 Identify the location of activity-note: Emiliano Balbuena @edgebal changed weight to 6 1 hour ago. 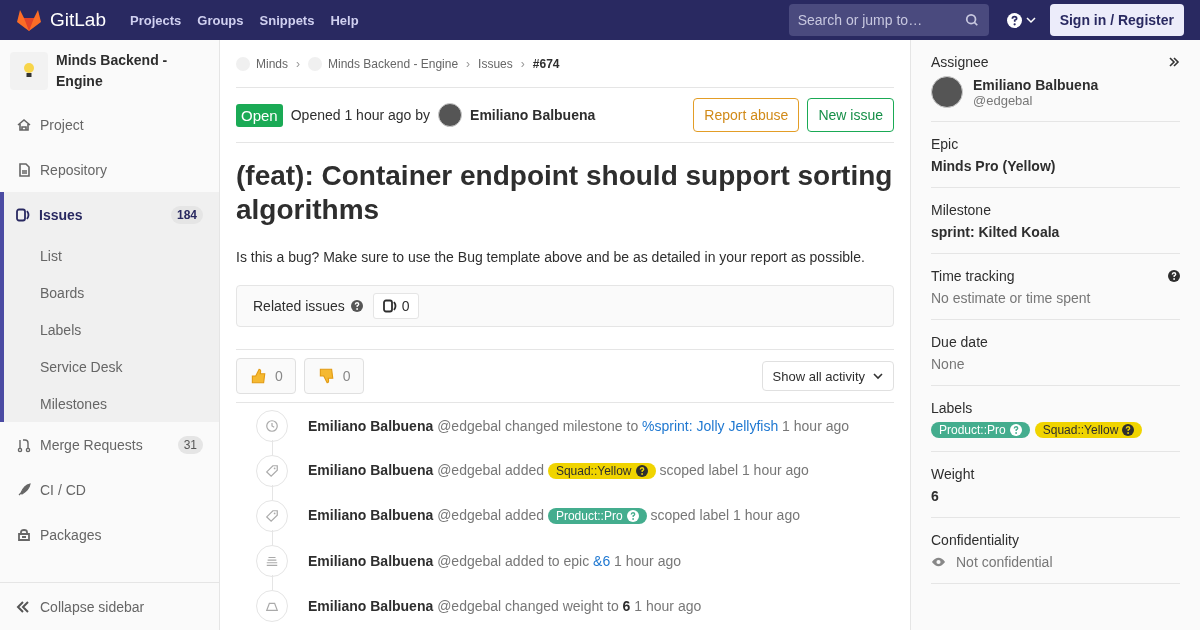
(505, 605).